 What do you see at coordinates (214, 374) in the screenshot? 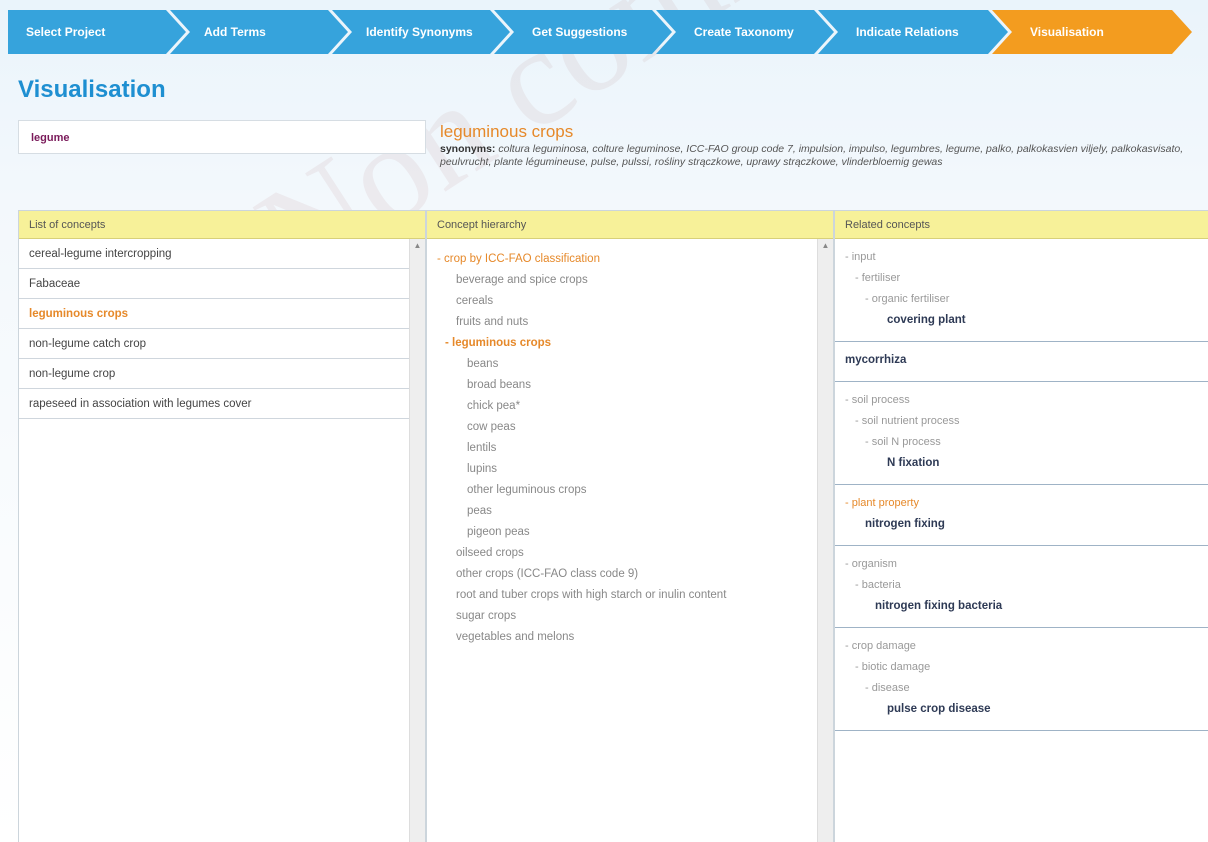
I see `list-item: non-legume crop` at bounding box center [214, 374].